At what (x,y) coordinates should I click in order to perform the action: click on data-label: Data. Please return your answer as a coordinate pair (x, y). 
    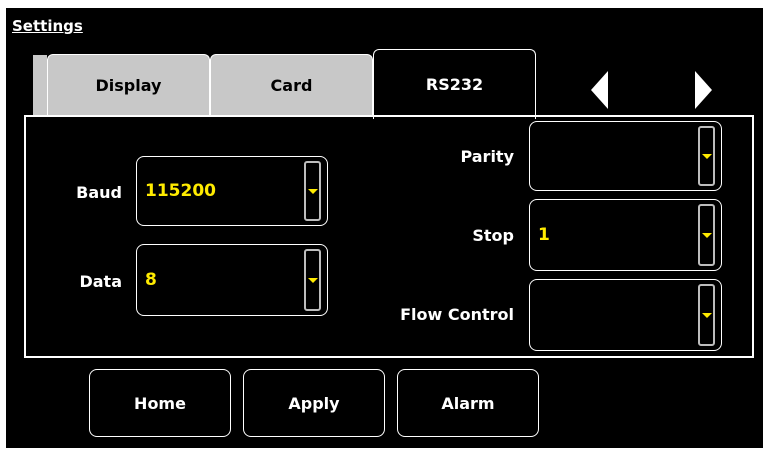
    Looking at the image, I should click on (100, 281).